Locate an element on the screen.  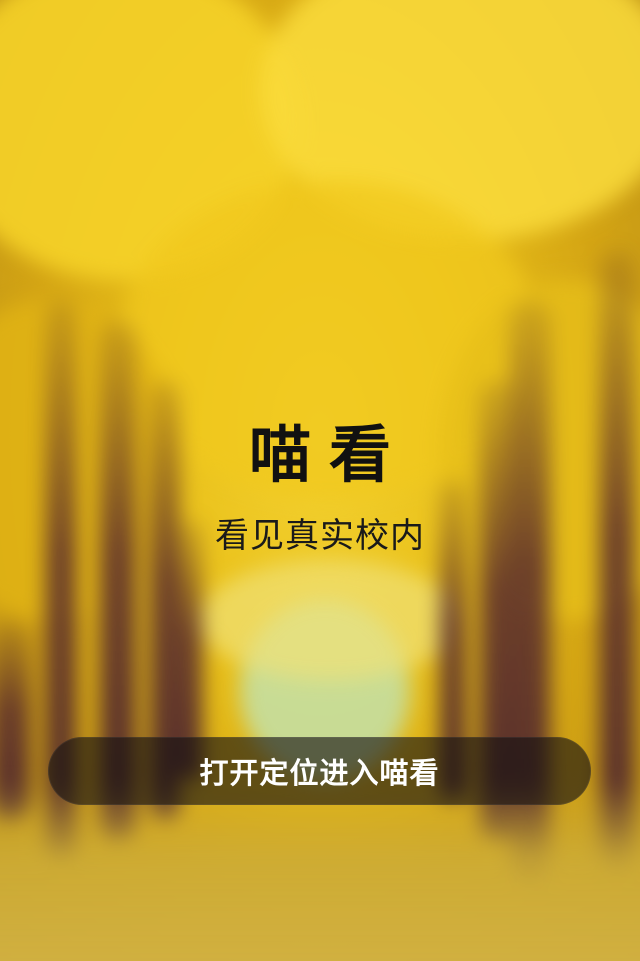
app-title: 喵看 is located at coordinates (328, 454).